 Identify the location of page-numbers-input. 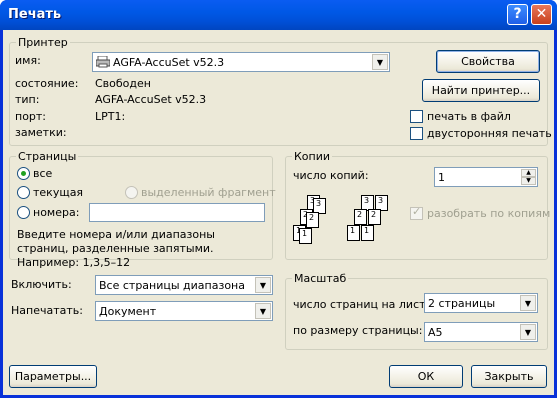
(177, 212).